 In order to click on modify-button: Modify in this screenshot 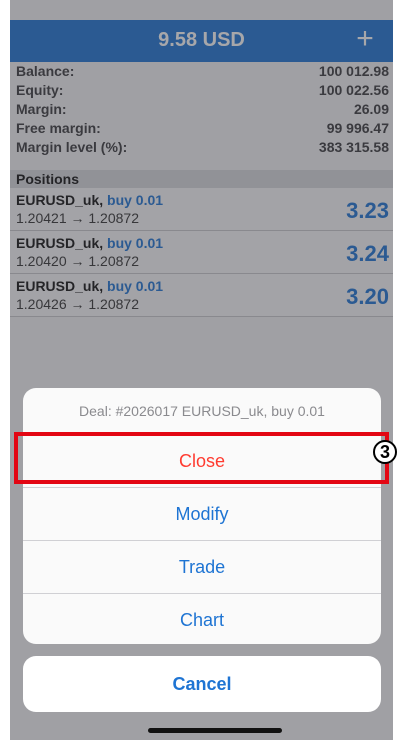, I will do `click(202, 514)`.